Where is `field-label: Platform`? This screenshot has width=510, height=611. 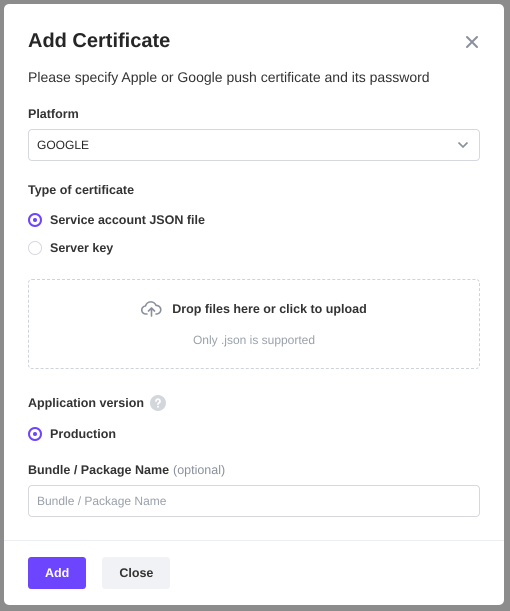 field-label: Platform is located at coordinates (54, 114).